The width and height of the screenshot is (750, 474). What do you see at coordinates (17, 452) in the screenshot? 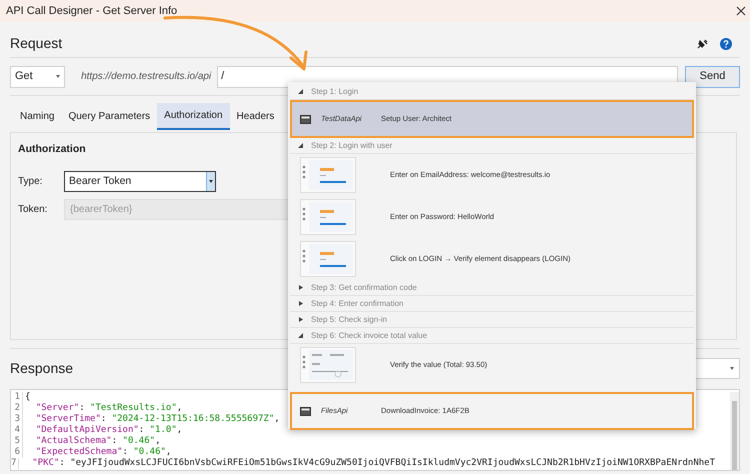
I see `line-number: 6` at bounding box center [17, 452].